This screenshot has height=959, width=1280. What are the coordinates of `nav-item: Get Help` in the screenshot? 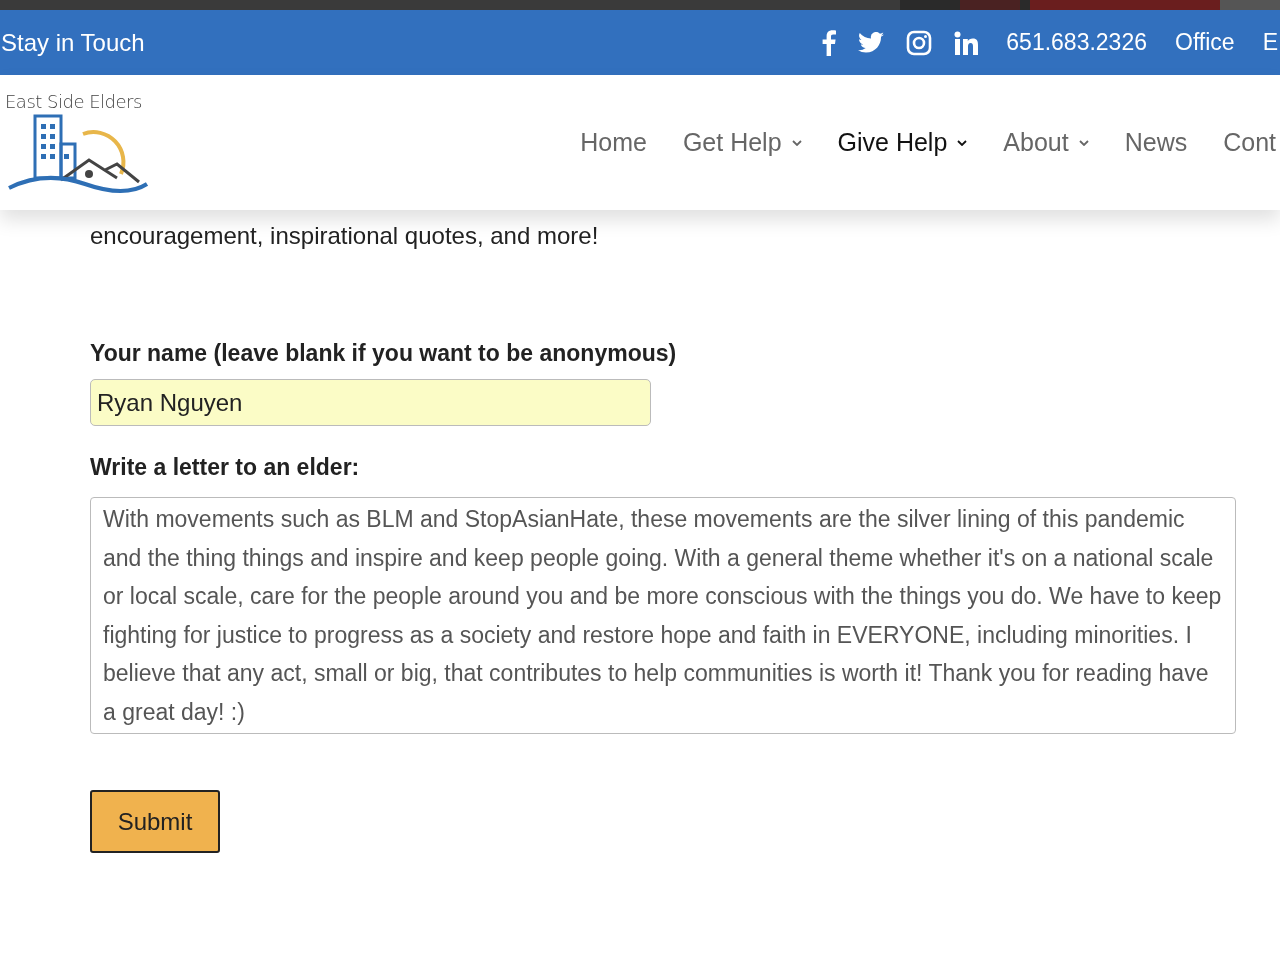 It's located at (742, 142).